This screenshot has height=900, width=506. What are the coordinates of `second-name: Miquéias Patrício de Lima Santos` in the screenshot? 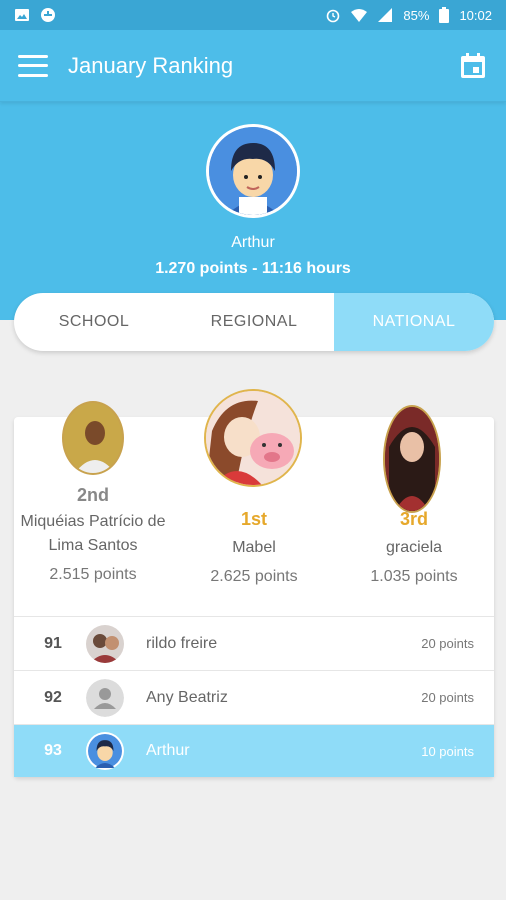 It's located at (93, 533).